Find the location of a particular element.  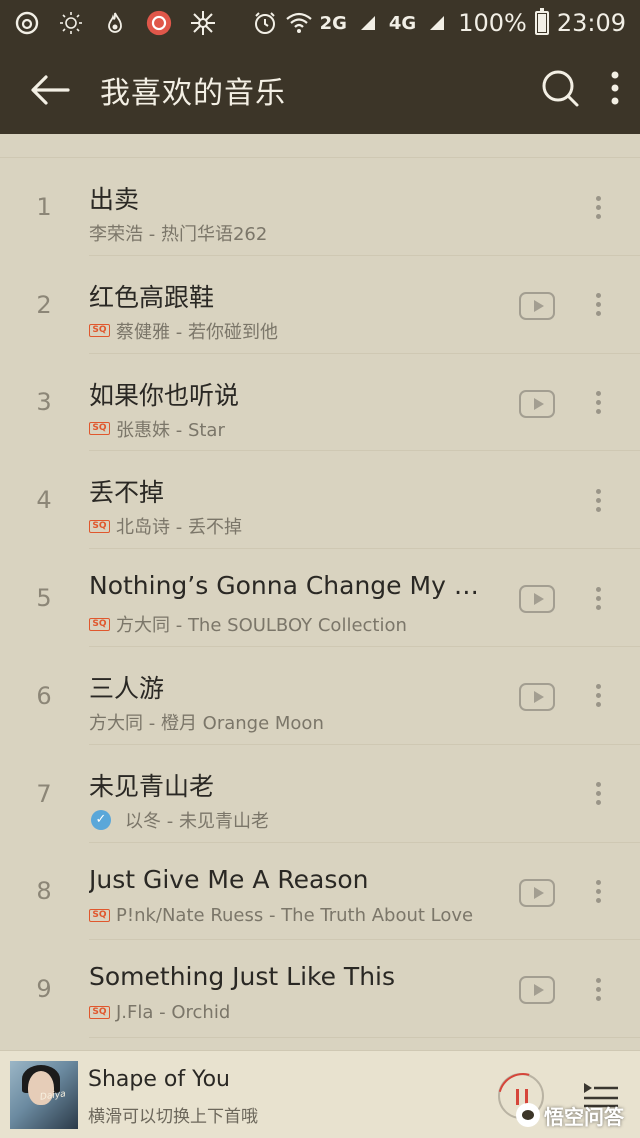

song-artist-album: 方大同 - 橙月 Orange Moon is located at coordinates (206, 723).